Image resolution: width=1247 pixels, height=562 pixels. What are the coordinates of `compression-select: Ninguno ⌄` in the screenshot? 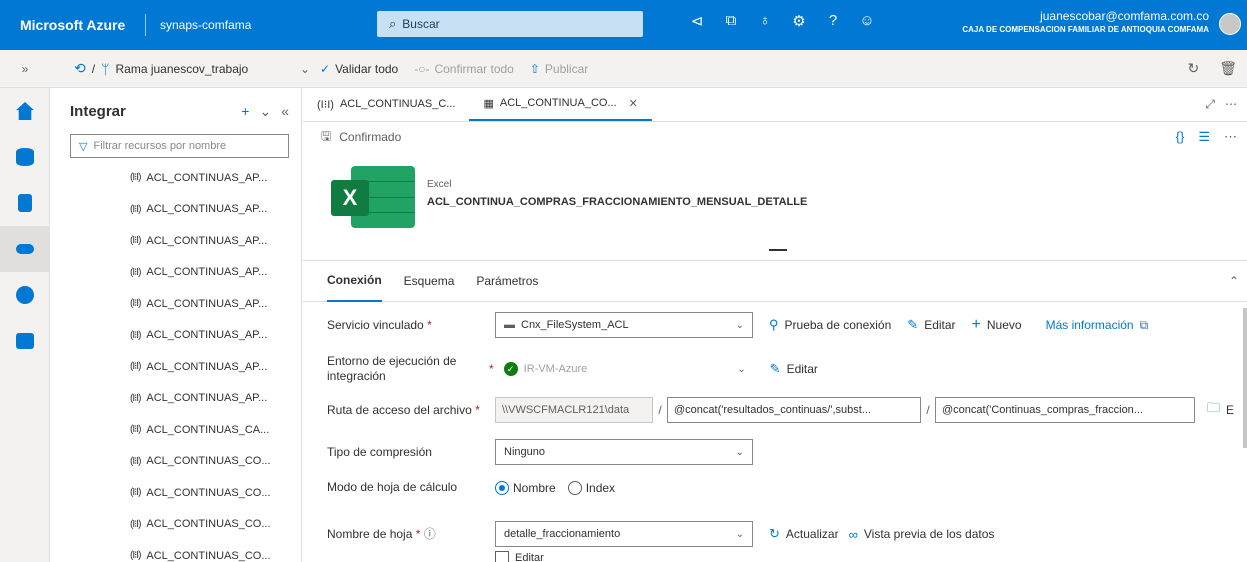 It's located at (624, 452).